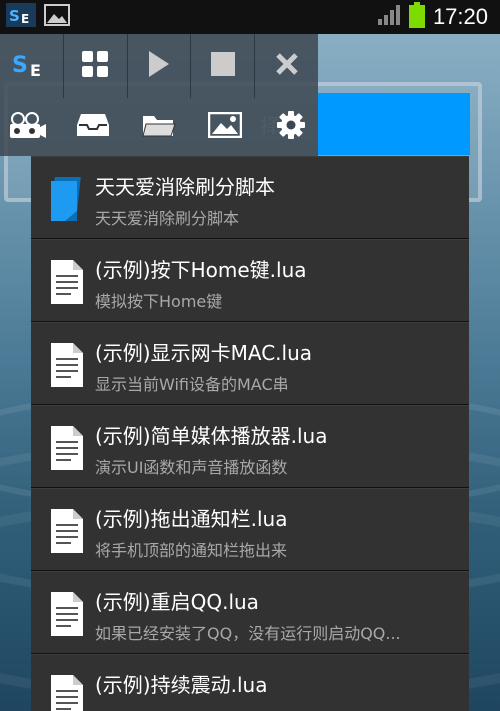 Image resolution: width=500 pixels, height=711 pixels. I want to click on close-icon, so click(287, 66).